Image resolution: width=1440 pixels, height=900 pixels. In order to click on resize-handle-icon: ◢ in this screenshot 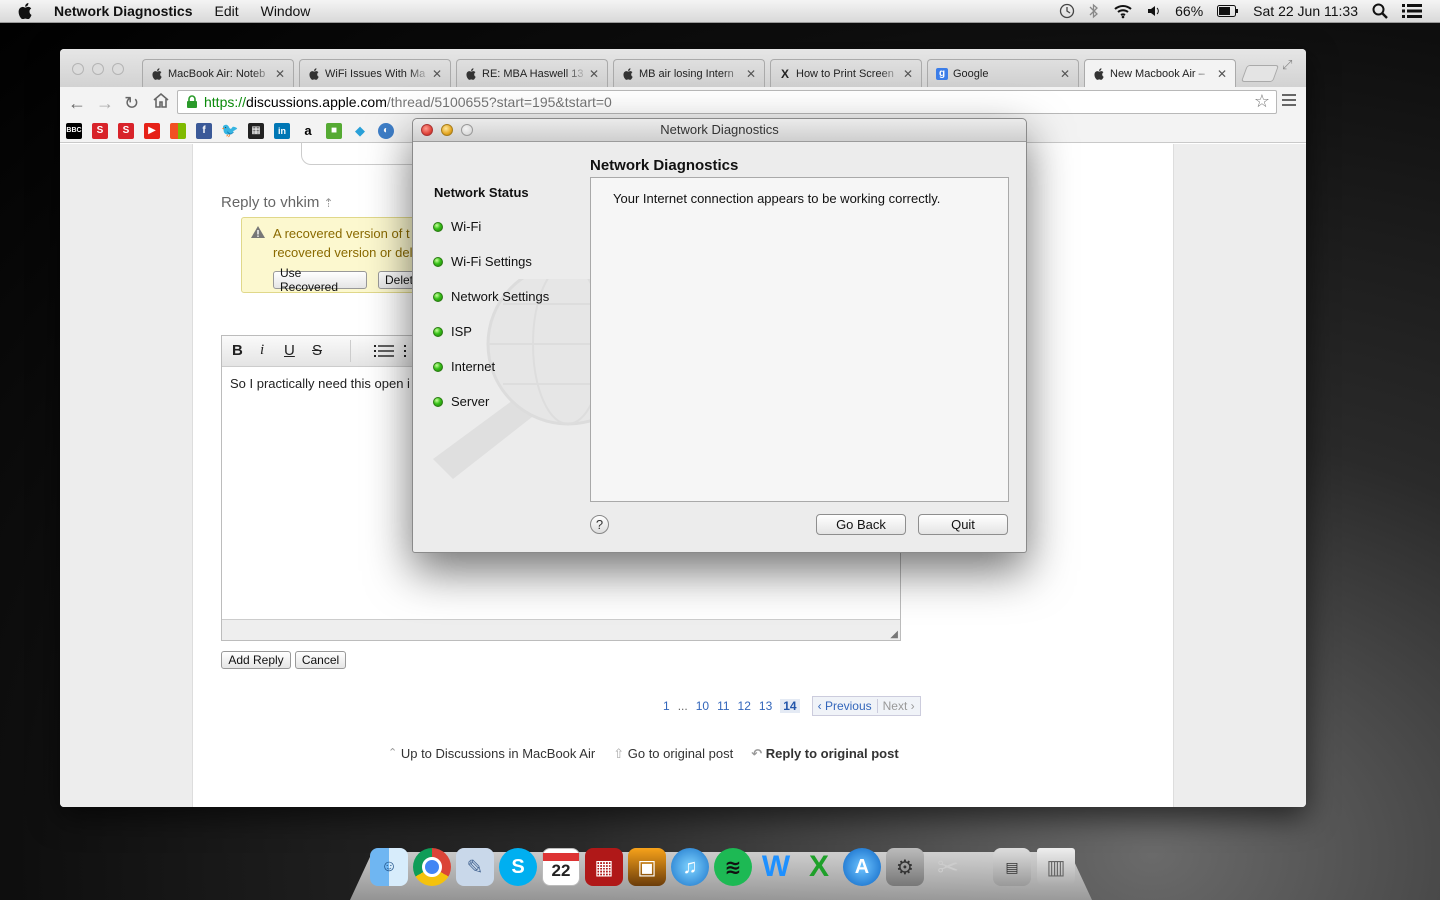, I will do `click(894, 634)`.